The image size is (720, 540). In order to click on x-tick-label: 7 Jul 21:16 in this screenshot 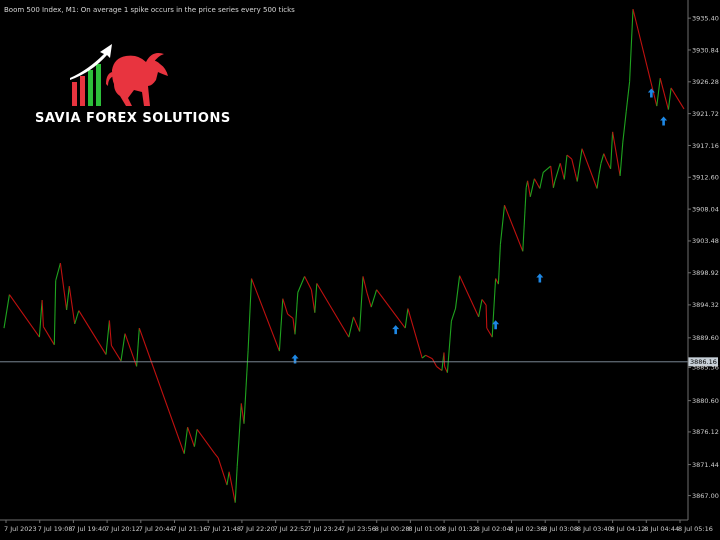, I will do `click(190, 529)`.